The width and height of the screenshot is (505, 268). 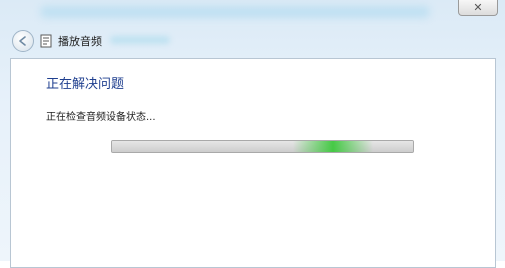 I want to click on back-arrow-icon, so click(x=22, y=41).